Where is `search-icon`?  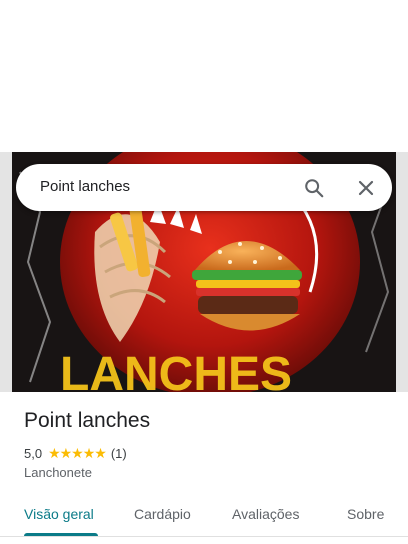 search-icon is located at coordinates (314, 188).